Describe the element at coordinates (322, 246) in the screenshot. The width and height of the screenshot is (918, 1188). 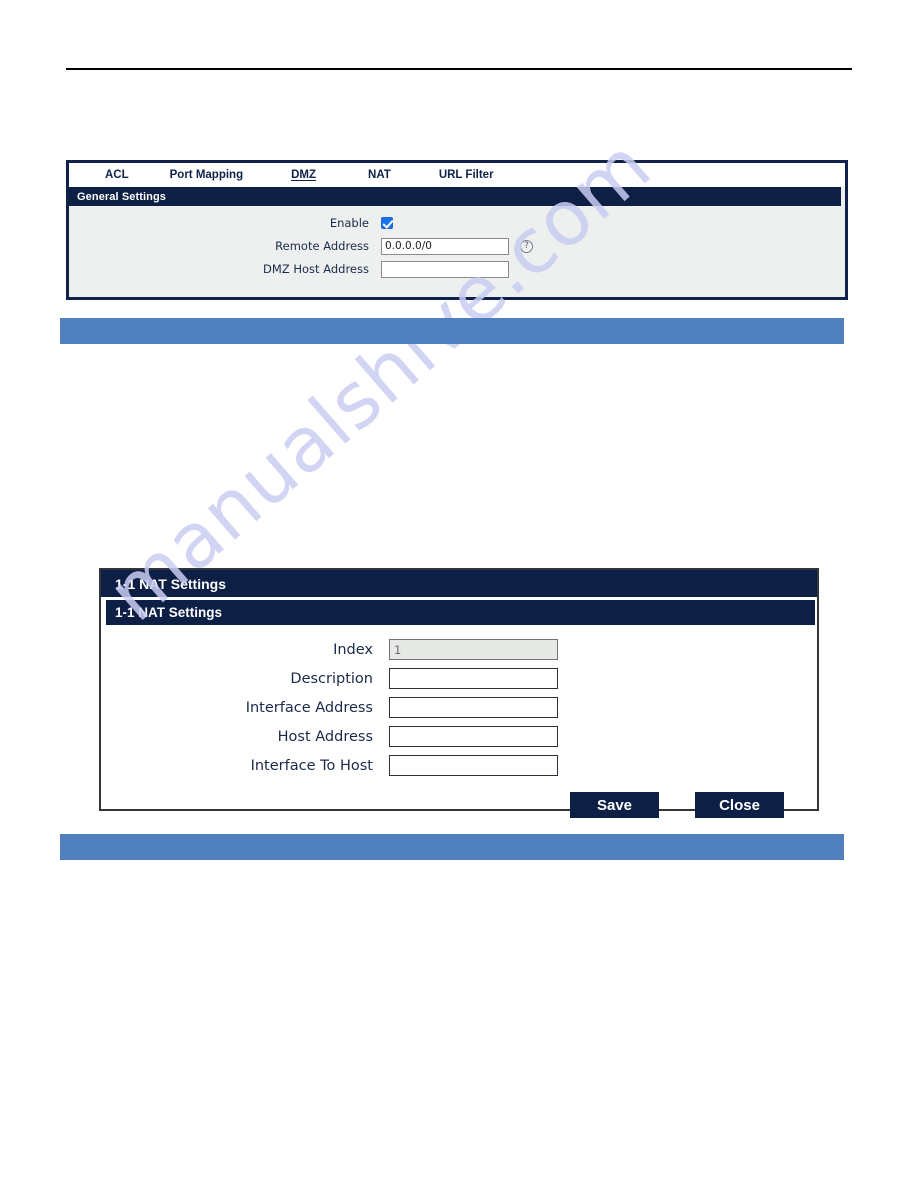
I see `remote-address-label: Remote Address` at that location.